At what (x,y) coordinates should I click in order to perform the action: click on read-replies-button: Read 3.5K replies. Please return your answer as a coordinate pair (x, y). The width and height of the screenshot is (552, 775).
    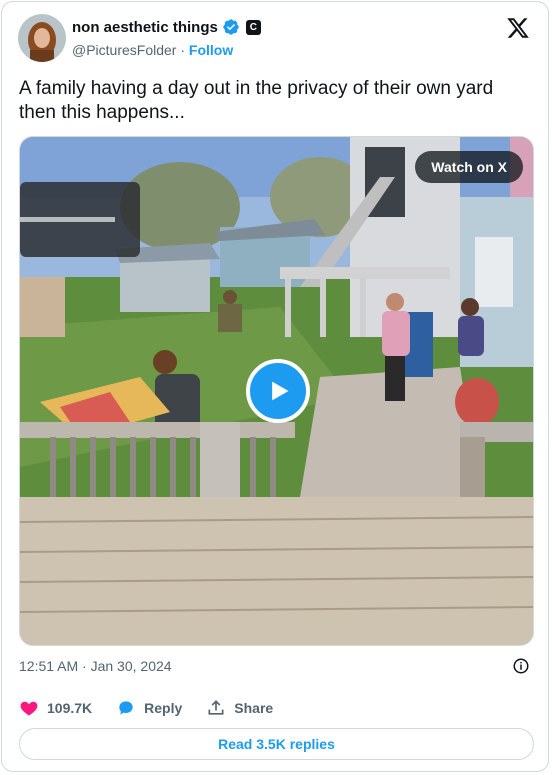
    Looking at the image, I should click on (276, 744).